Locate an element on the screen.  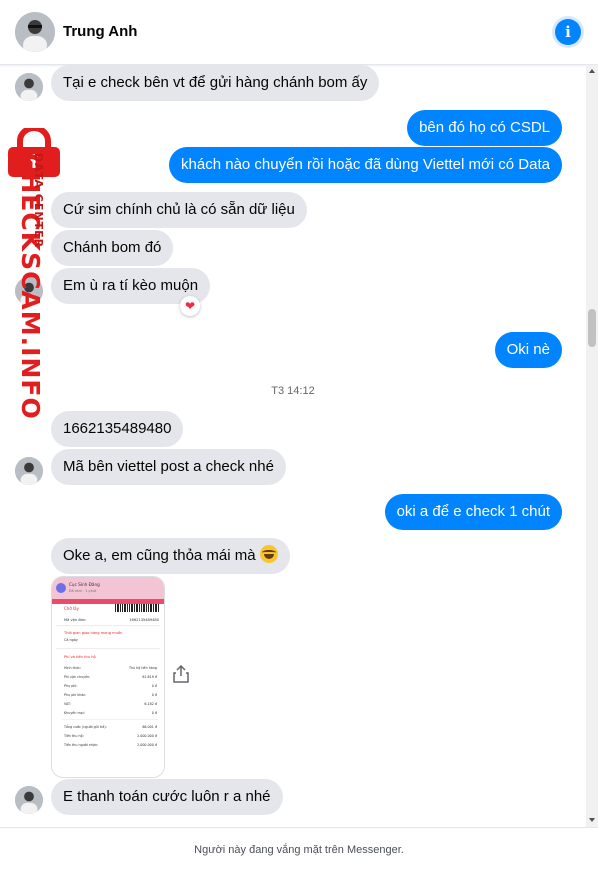
att-row-label: Tiền thu người nhận: is located at coordinates (80, 745).